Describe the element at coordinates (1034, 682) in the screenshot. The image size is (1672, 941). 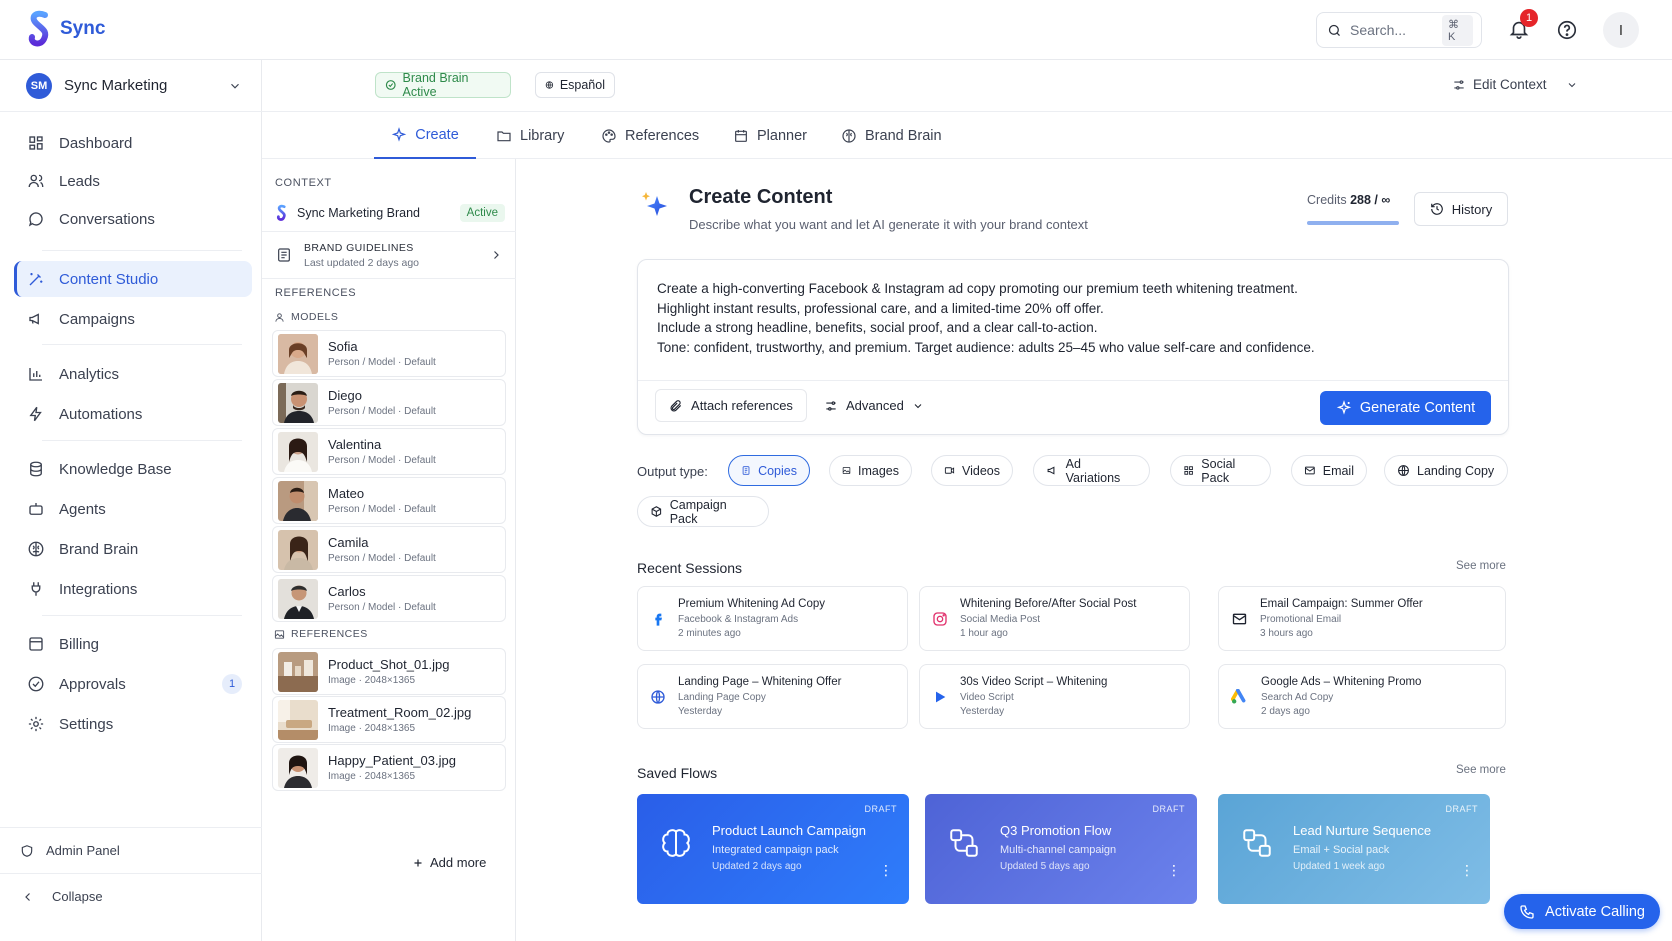
I see `session-title: 30s Video Script – Whitening` at that location.